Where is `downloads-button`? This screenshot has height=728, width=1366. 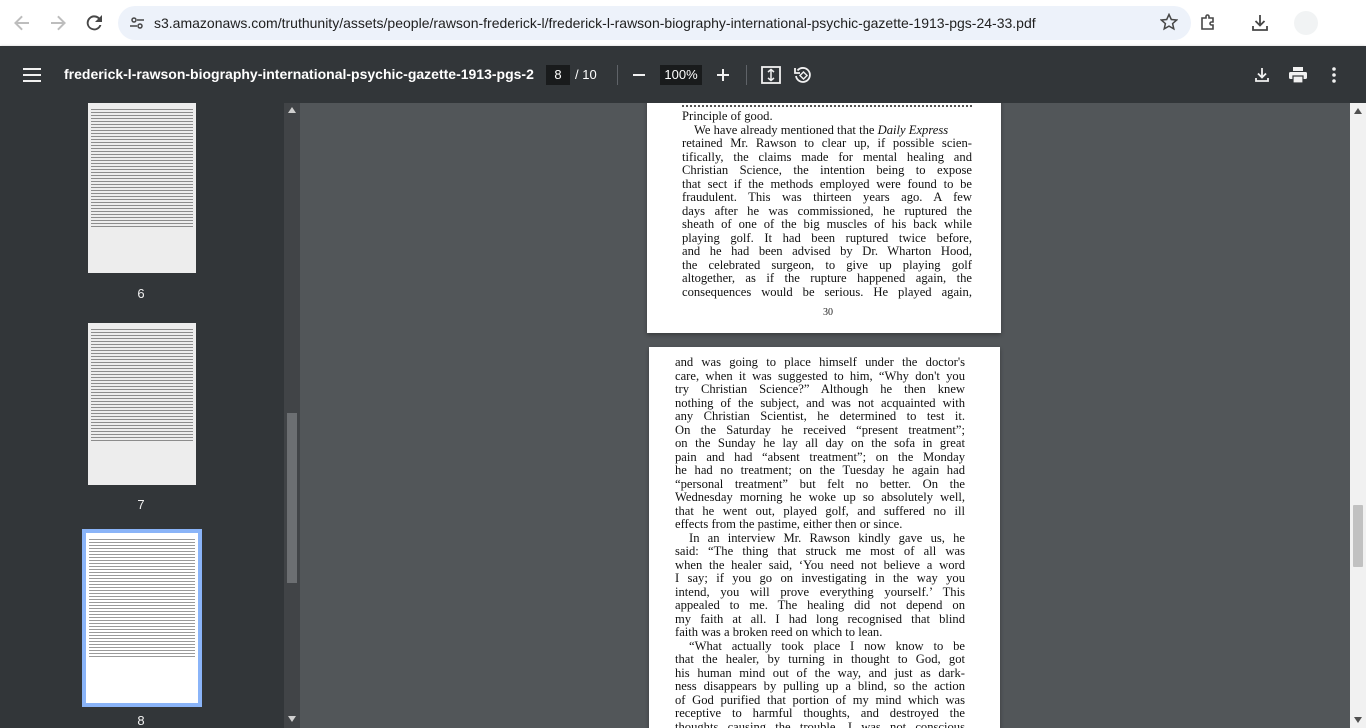 downloads-button is located at coordinates (1260, 23).